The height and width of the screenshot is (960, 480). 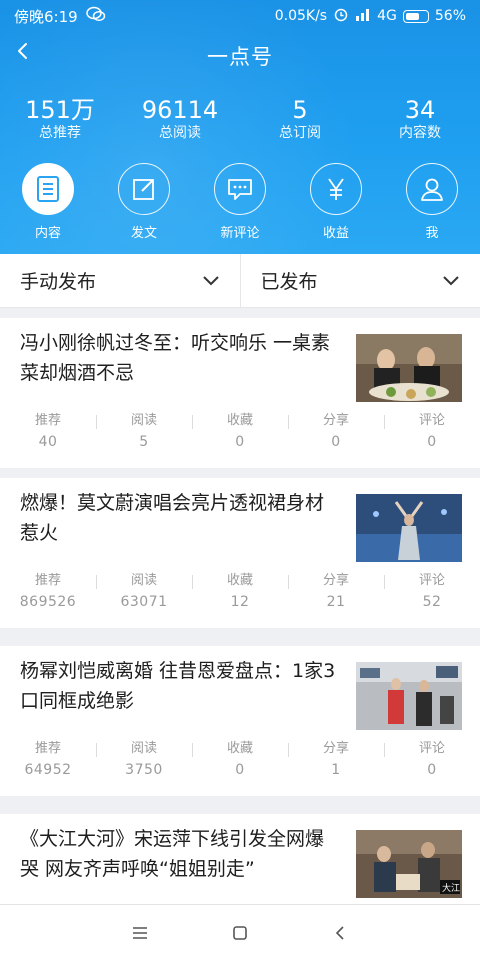 I want to click on stat-value: 52, so click(x=432, y=602).